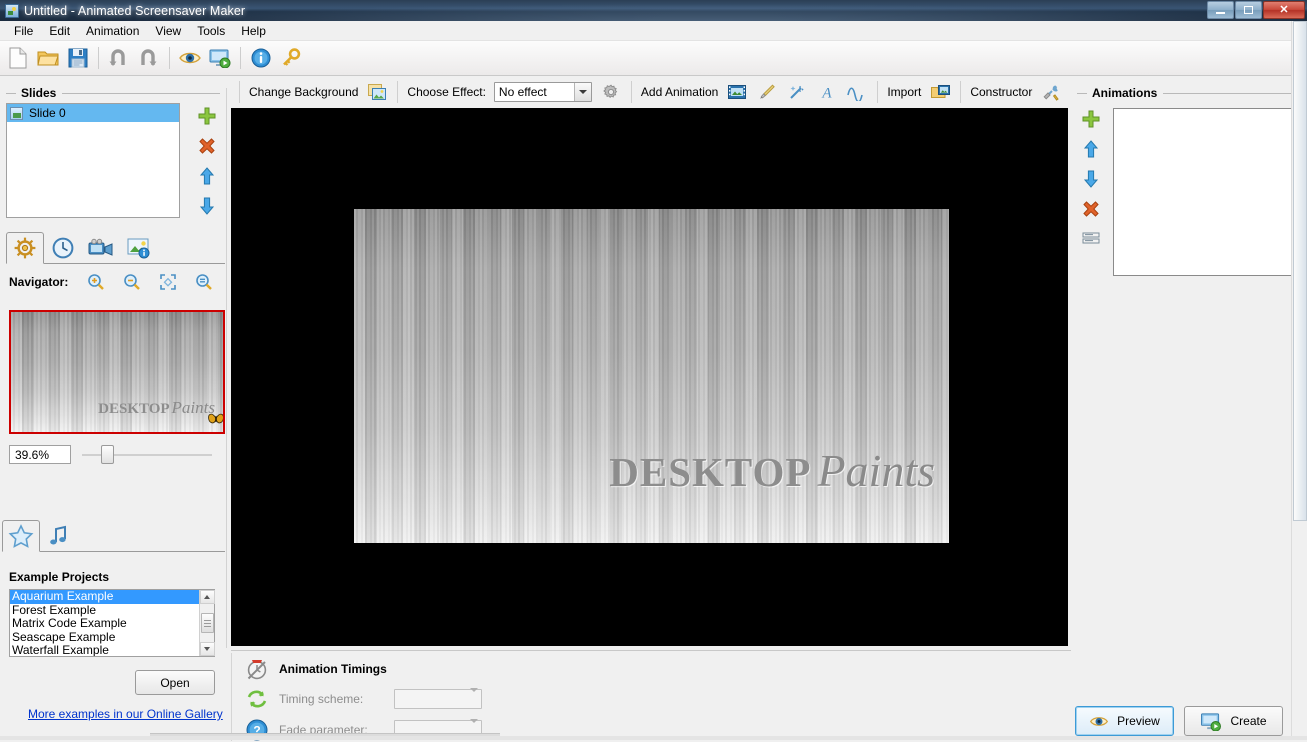 This screenshot has width=1307, height=742. I want to click on add-slide-button, so click(207, 116).